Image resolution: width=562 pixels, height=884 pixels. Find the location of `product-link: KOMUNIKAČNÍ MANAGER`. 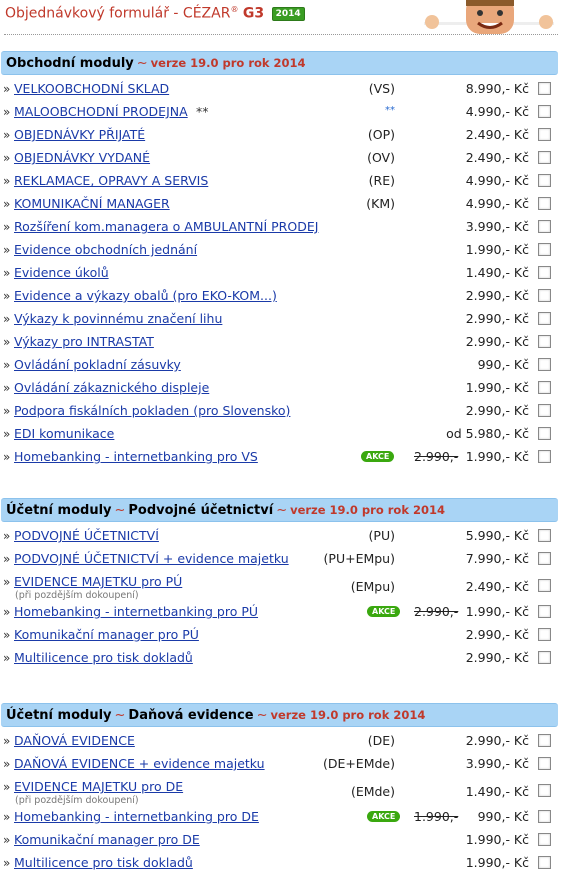

product-link: KOMUNIKAČNÍ MANAGER is located at coordinates (92, 203).